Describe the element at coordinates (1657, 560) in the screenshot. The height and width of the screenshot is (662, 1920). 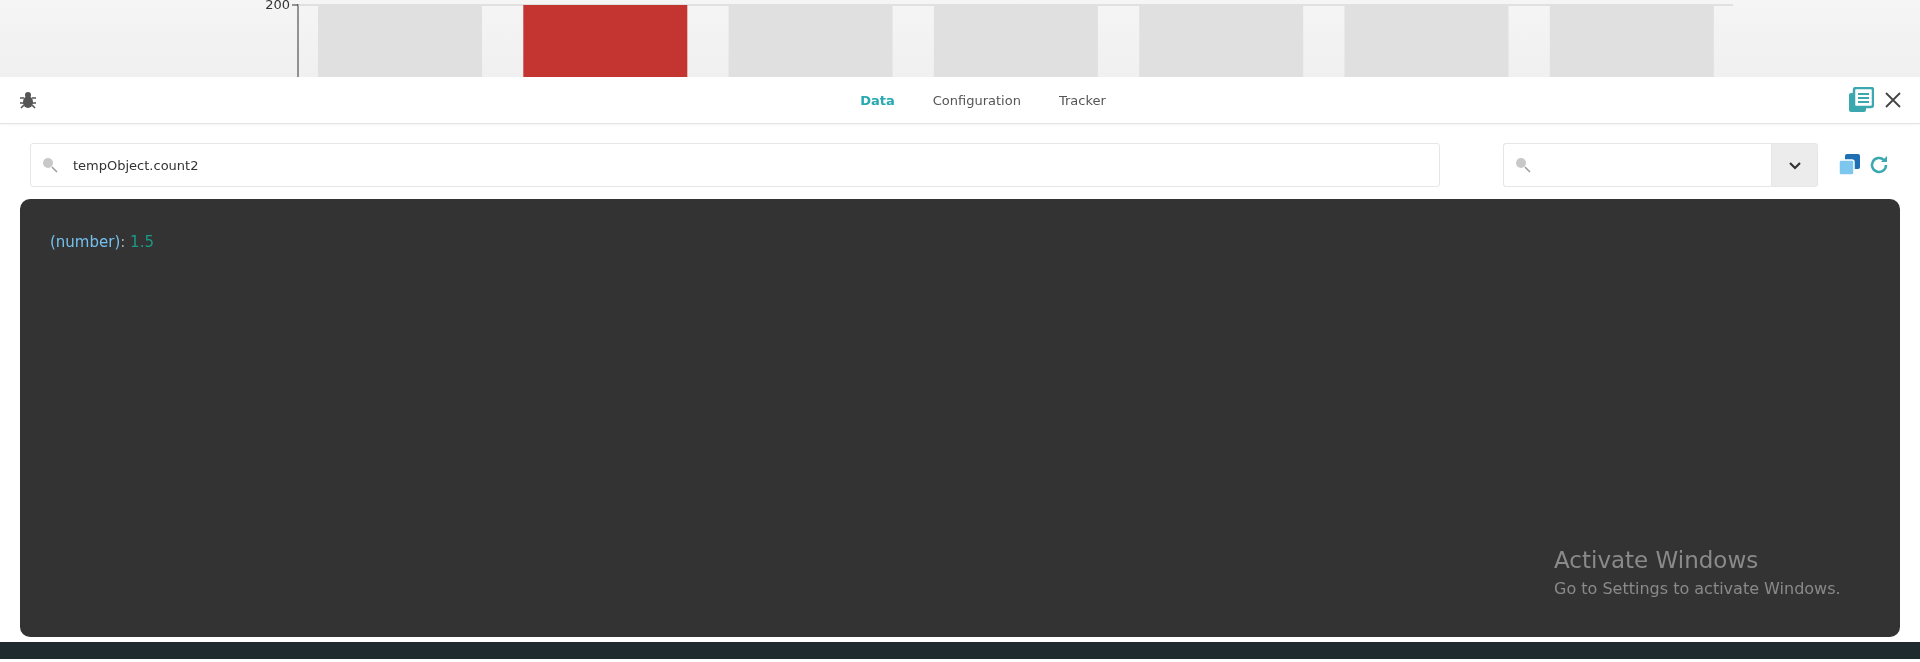
I see `notice-title: Activate Windows` at that location.